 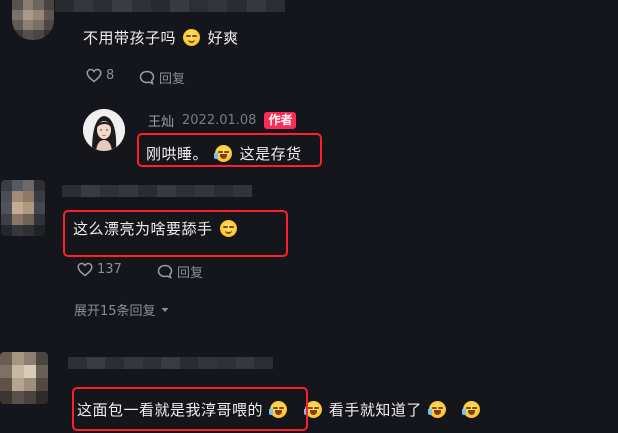 I want to click on comment-text: 不用带孩子吗 好爽, so click(x=161, y=37).